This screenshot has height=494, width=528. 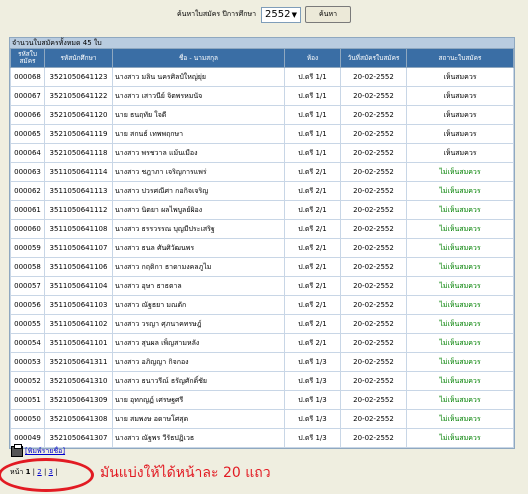 I want to click on cell-name: นาย ธนฤทัย ใจดี, so click(x=198, y=115).